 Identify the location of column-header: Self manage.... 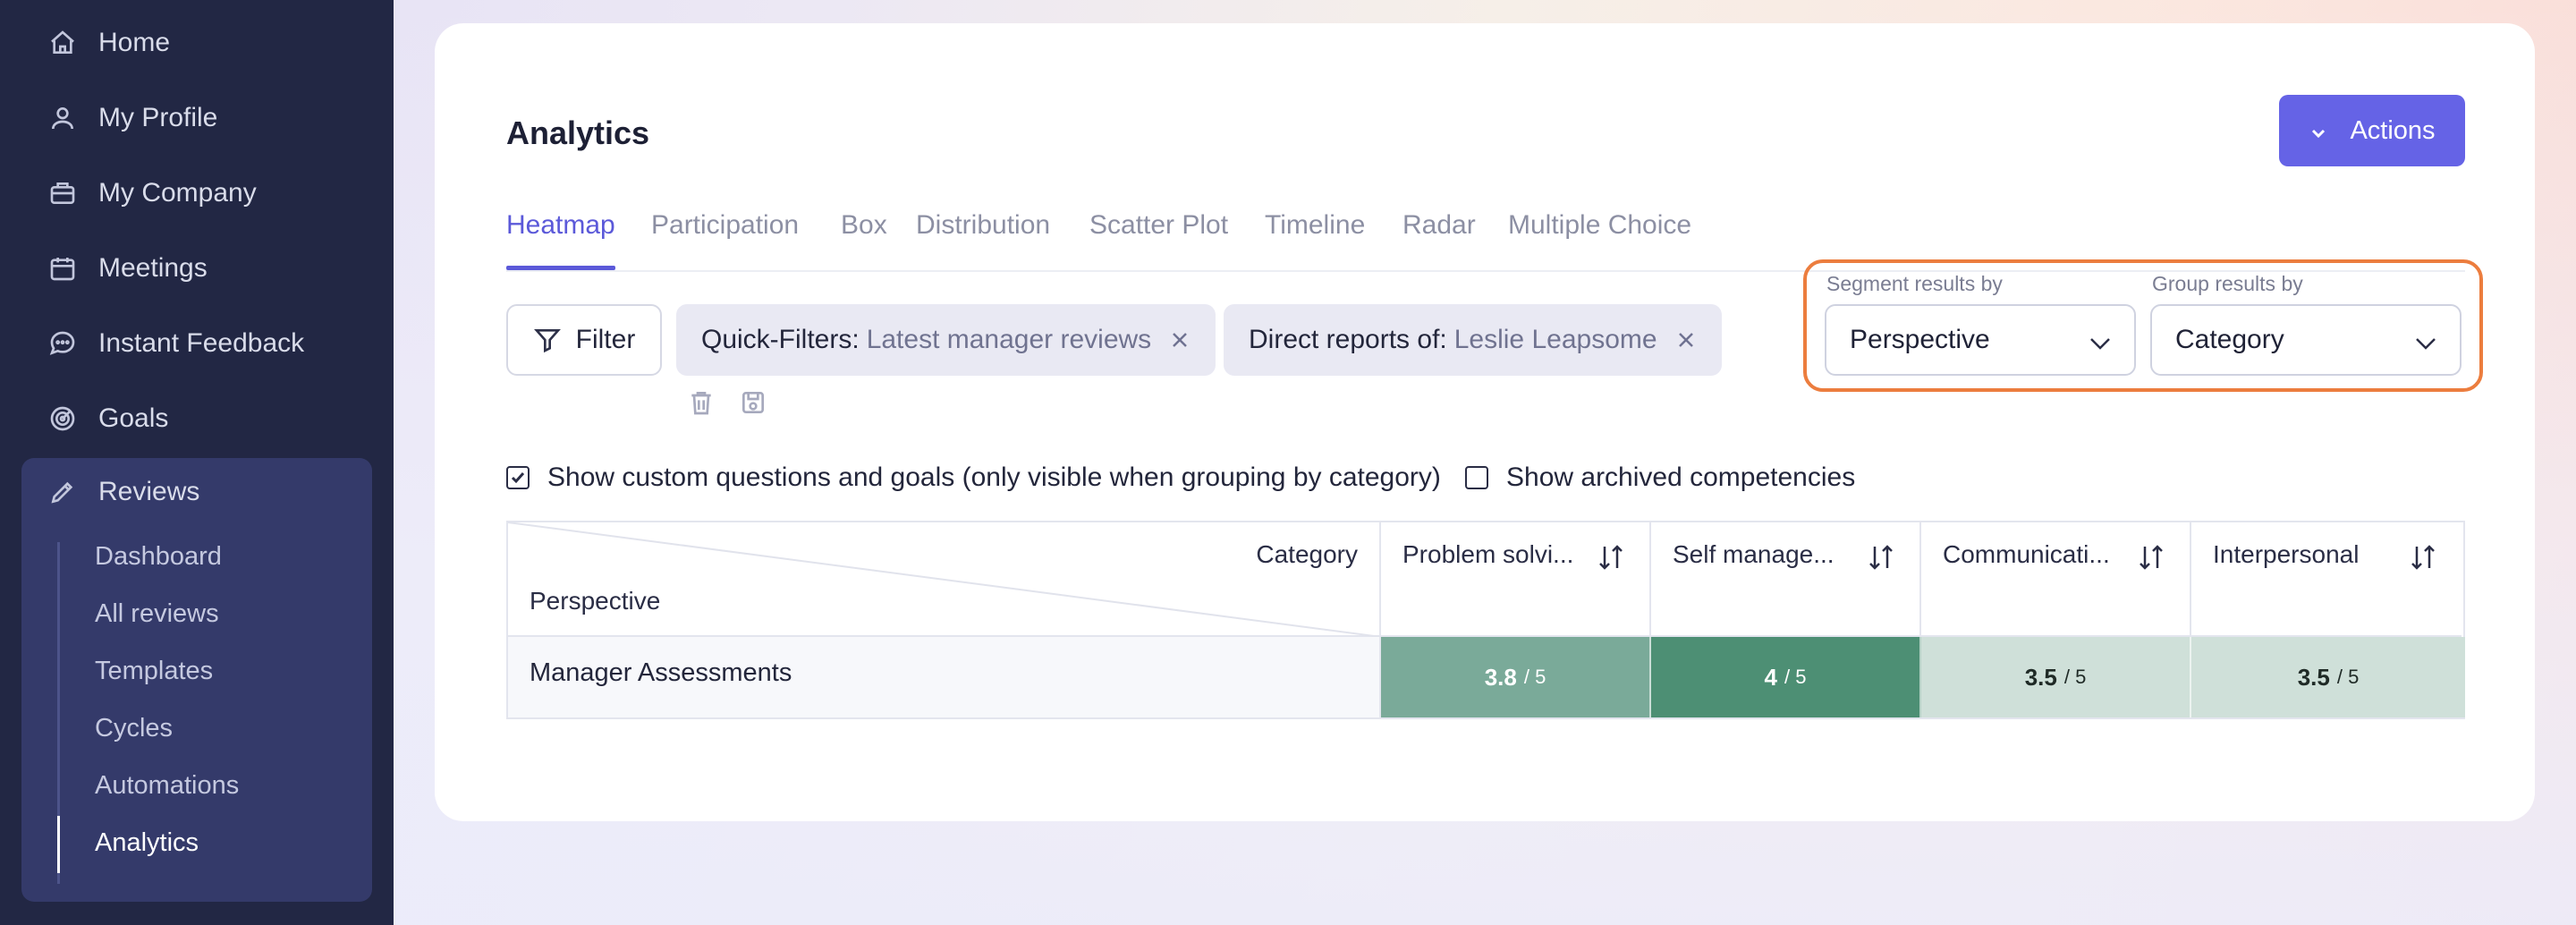
(1786, 579).